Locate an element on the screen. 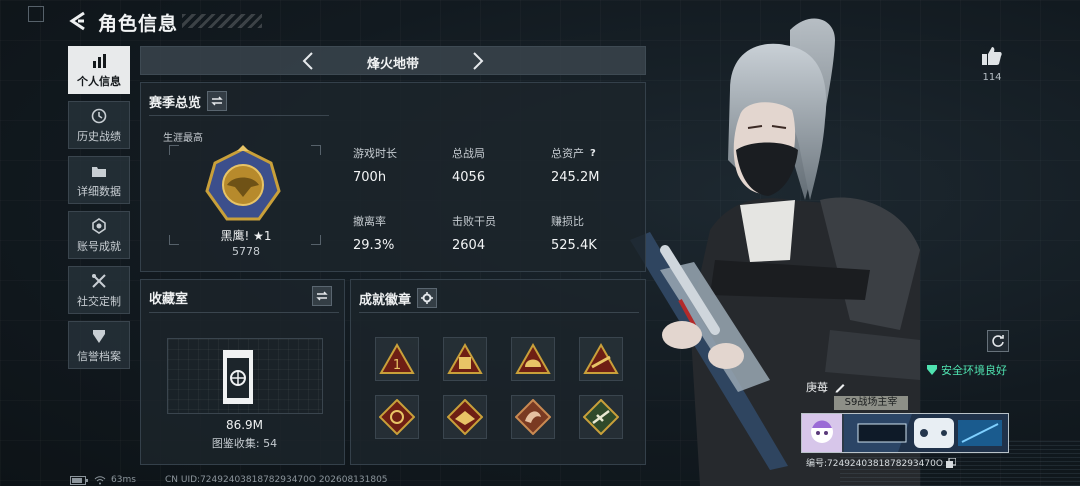  stat-value: 2604 is located at coordinates (469, 245).